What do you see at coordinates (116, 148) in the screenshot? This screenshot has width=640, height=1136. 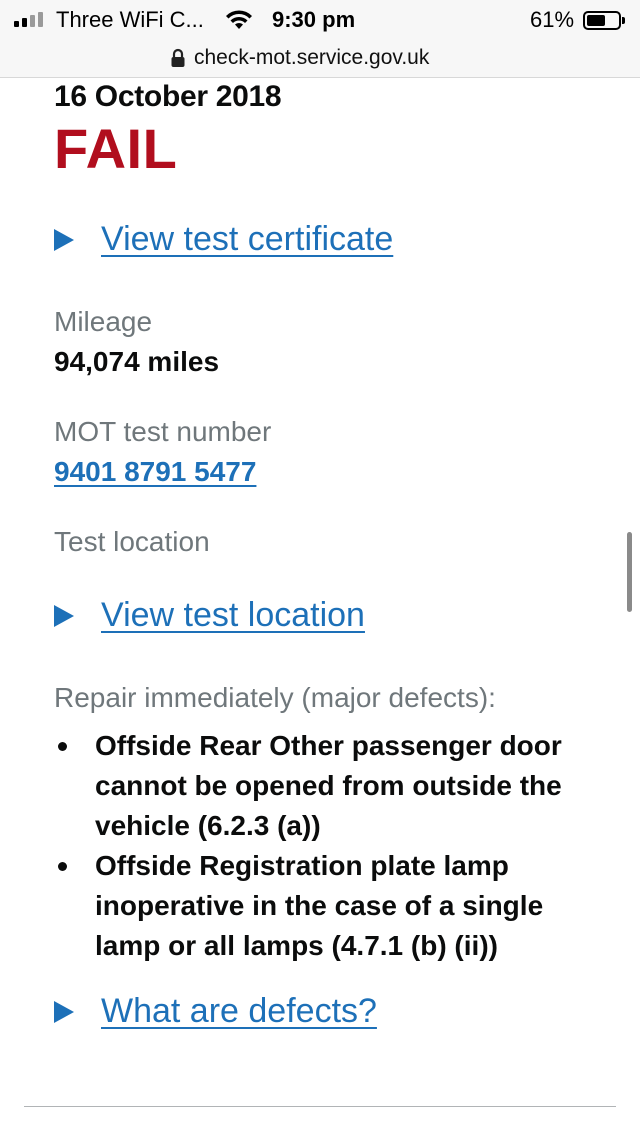 I see `test-result-status: FAIL` at bounding box center [116, 148].